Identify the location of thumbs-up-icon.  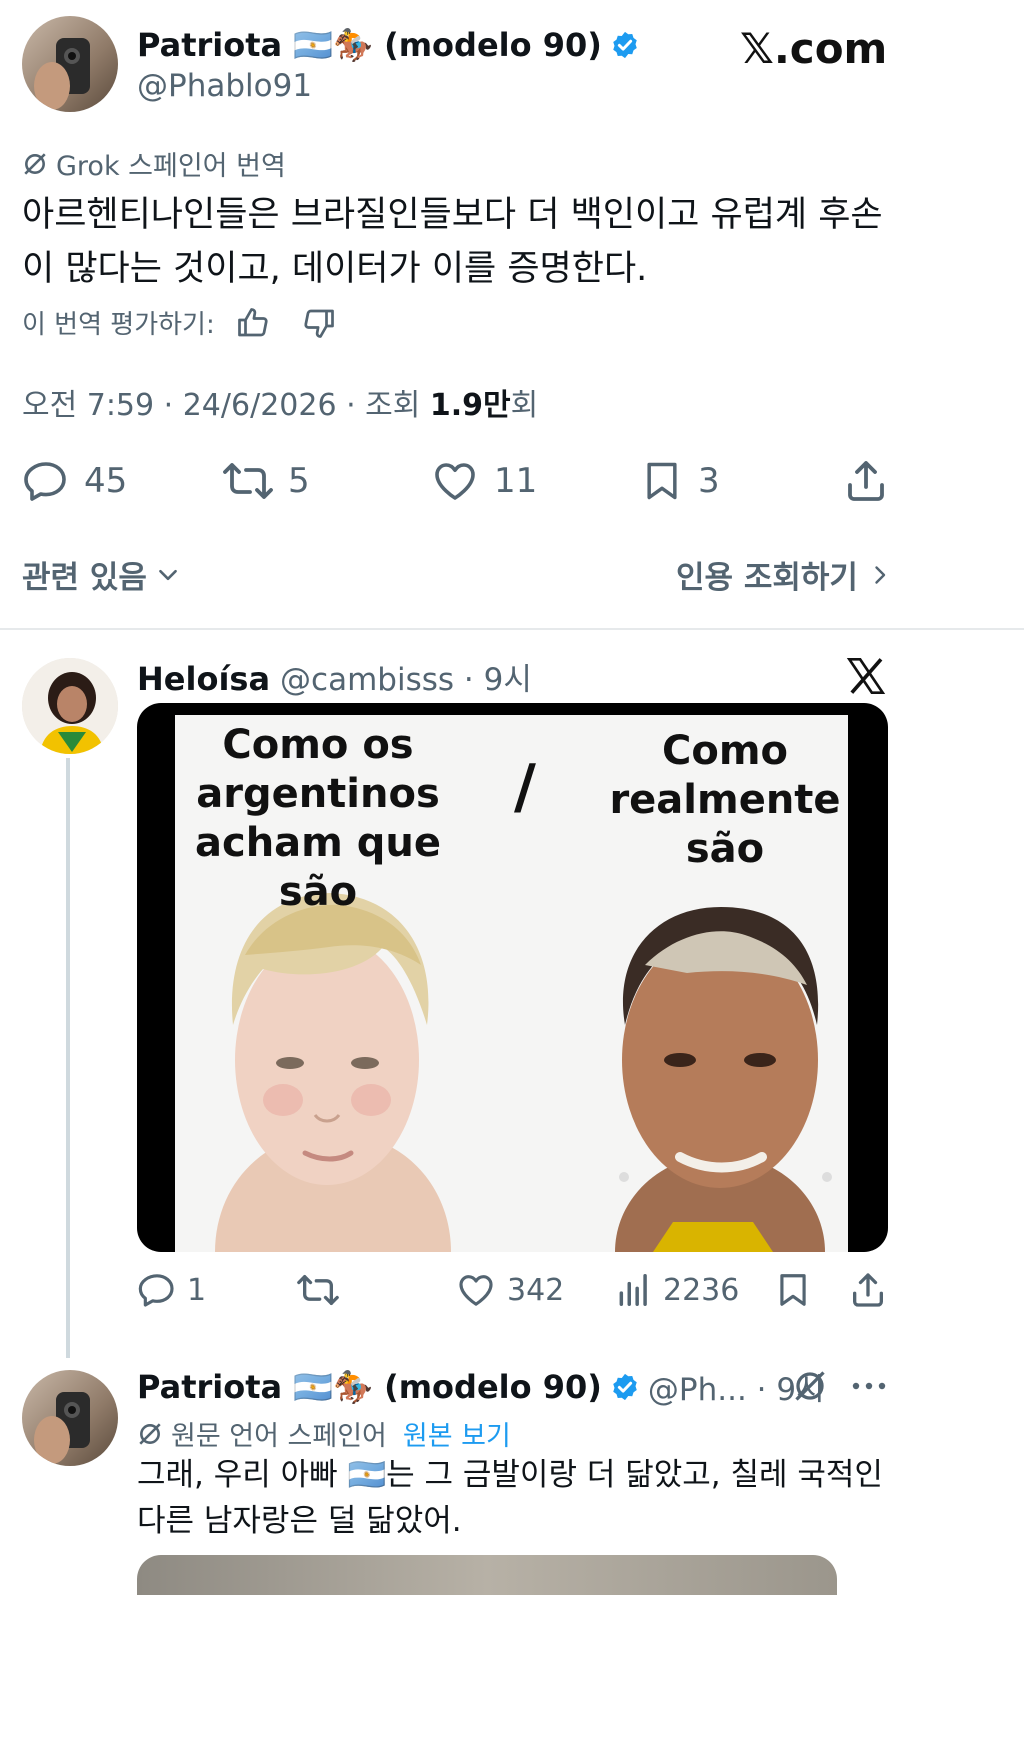
(253, 323).